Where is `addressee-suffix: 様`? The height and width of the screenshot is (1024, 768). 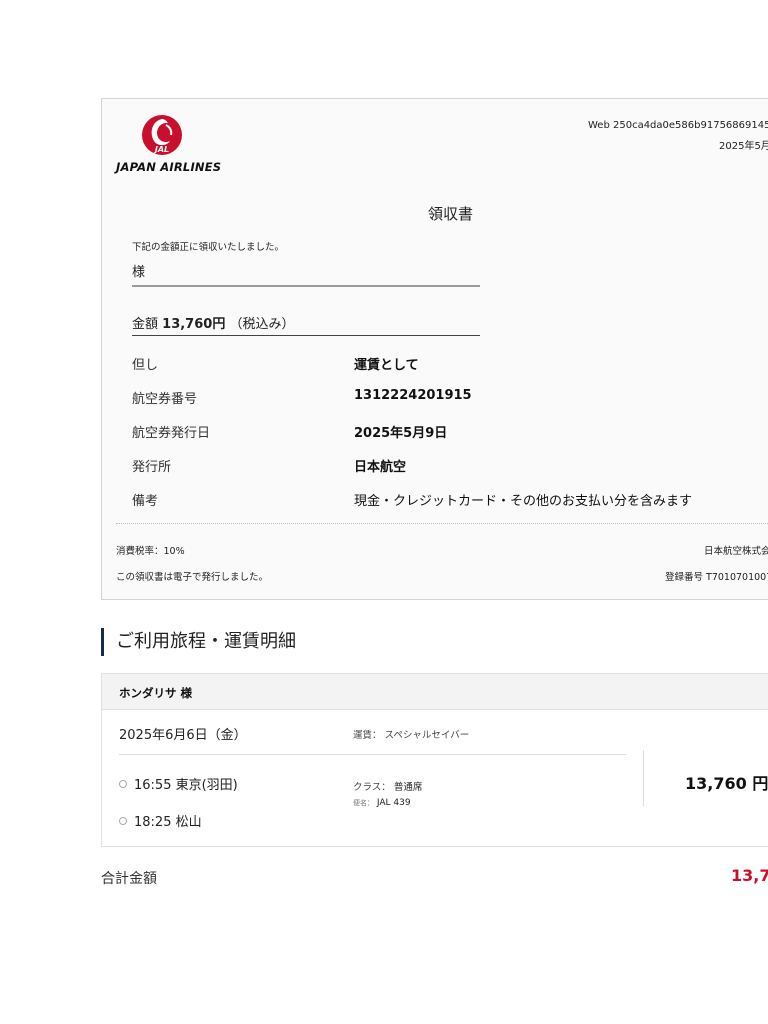 addressee-suffix: 様 is located at coordinates (139, 272).